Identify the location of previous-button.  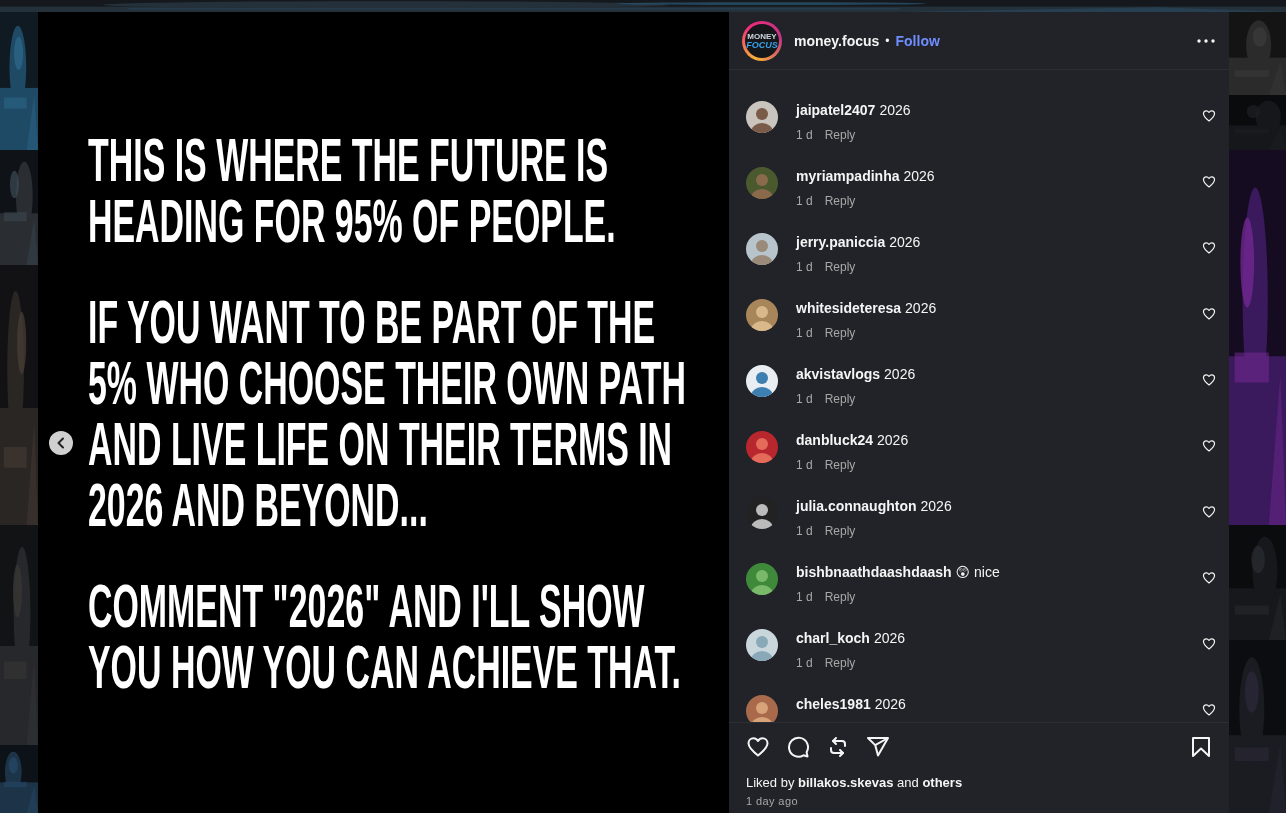
(61, 443).